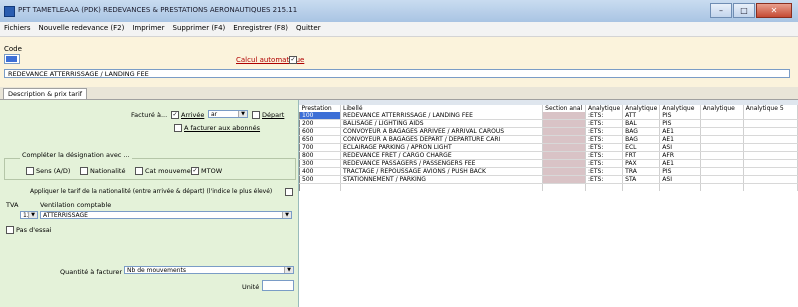  I want to click on unite-input, so click(278, 285).